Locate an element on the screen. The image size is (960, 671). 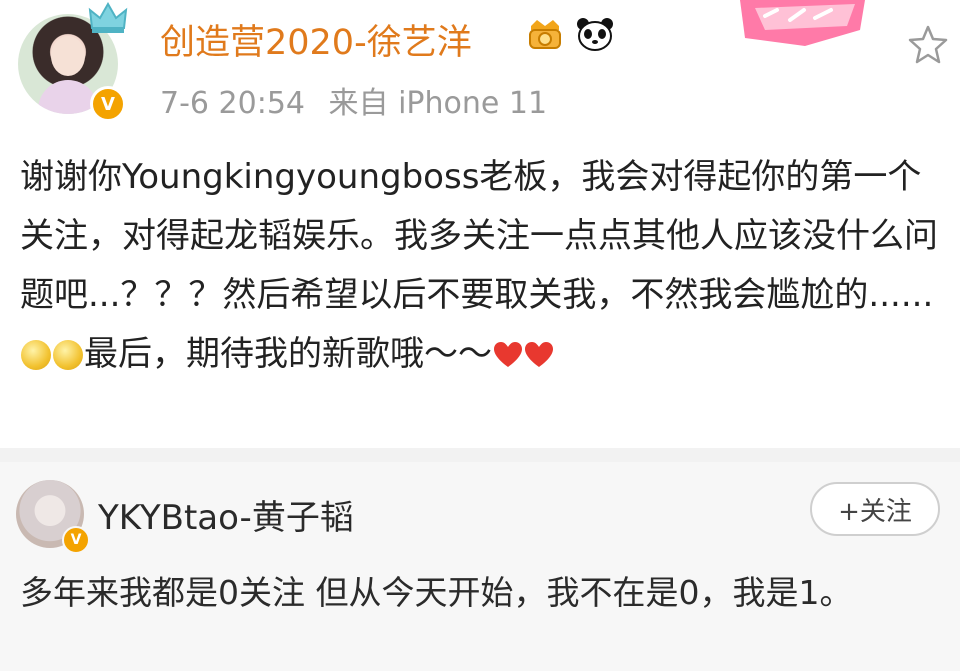
sticker-decoration is located at coordinates (802, 23).